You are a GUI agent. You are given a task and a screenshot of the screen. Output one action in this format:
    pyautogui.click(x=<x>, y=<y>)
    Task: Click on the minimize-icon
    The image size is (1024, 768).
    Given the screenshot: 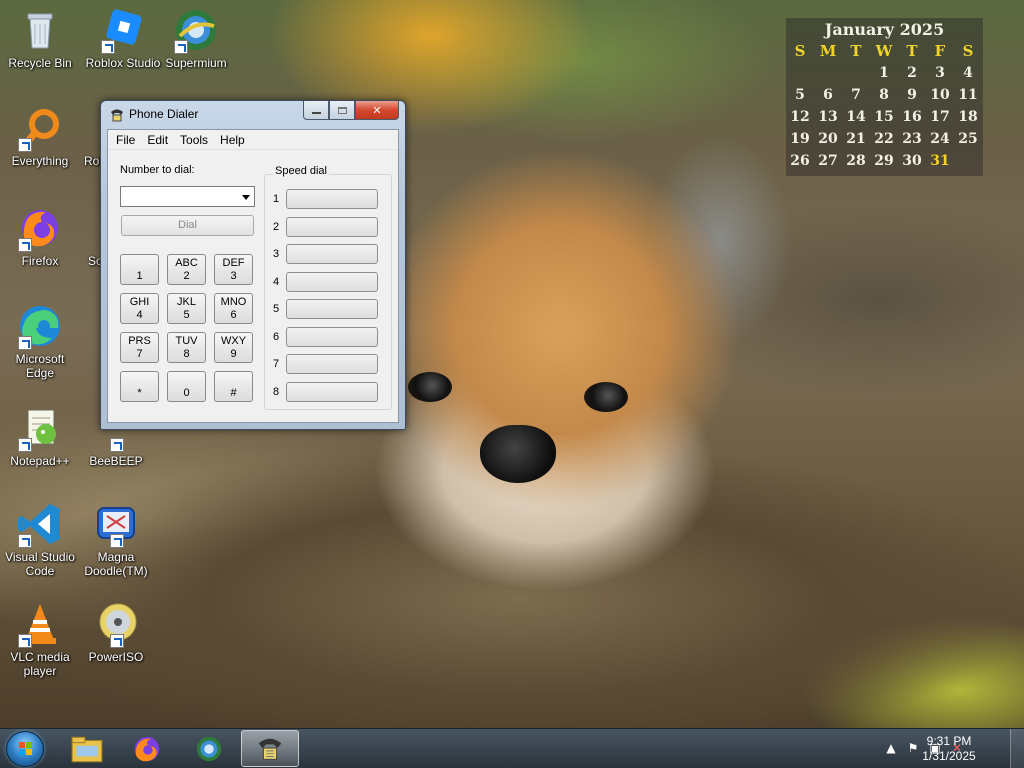 What is the action you would take?
    pyautogui.click(x=316, y=112)
    